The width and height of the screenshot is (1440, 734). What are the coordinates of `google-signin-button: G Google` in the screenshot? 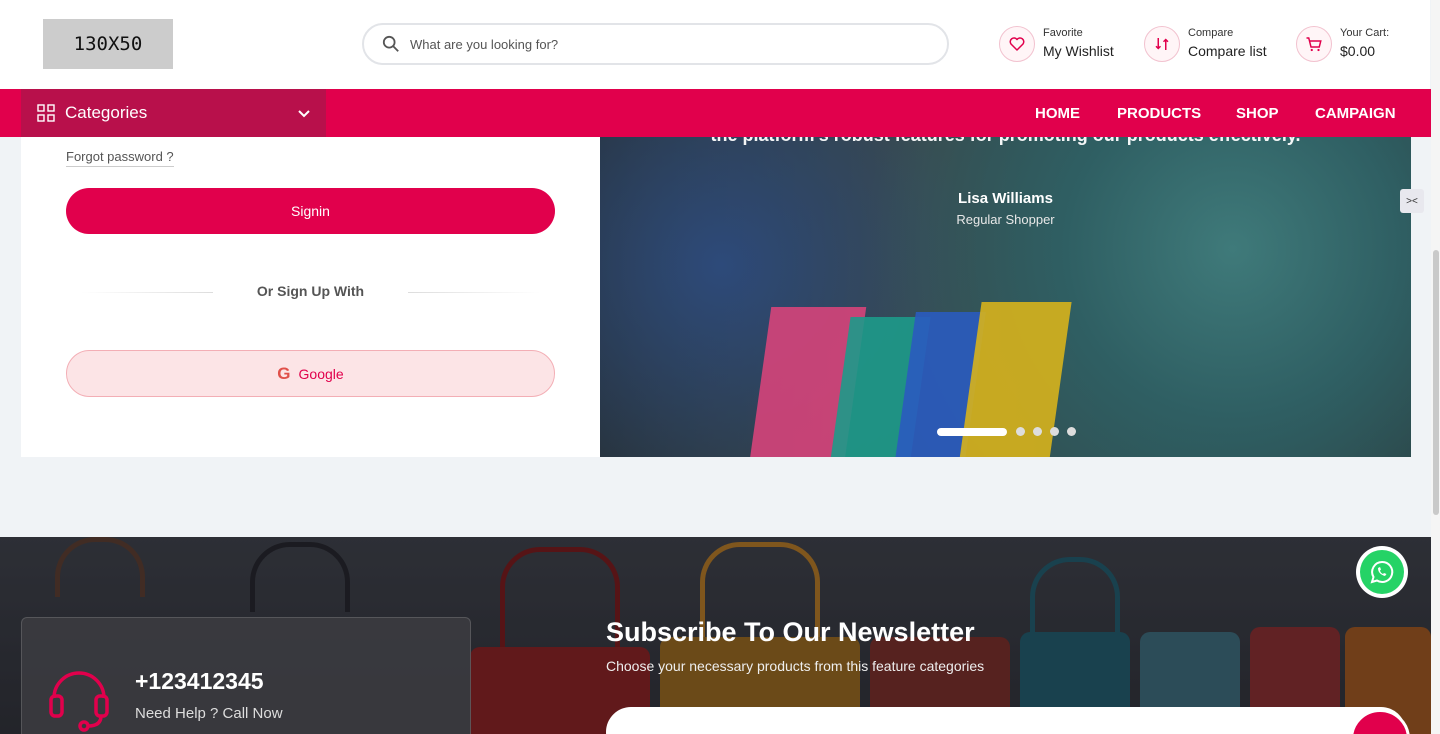 It's located at (310, 373).